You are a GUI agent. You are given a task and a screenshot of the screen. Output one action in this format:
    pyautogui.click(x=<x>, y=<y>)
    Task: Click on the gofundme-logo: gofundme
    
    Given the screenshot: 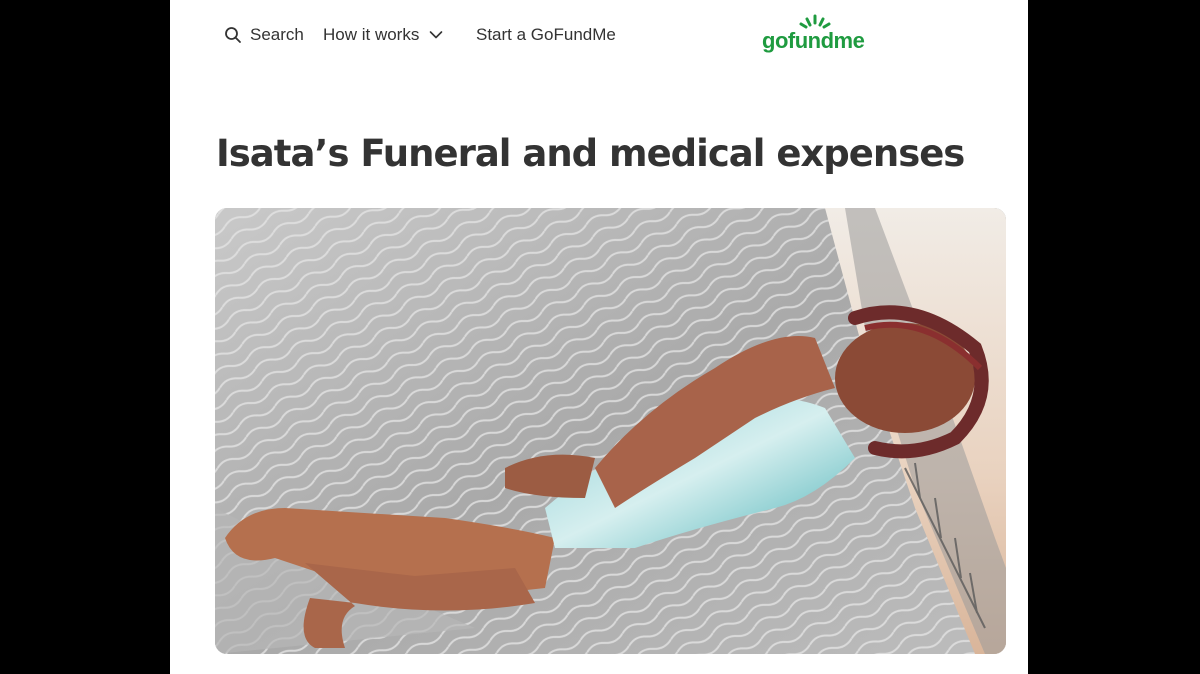 What is the action you would take?
    pyautogui.click(x=820, y=36)
    